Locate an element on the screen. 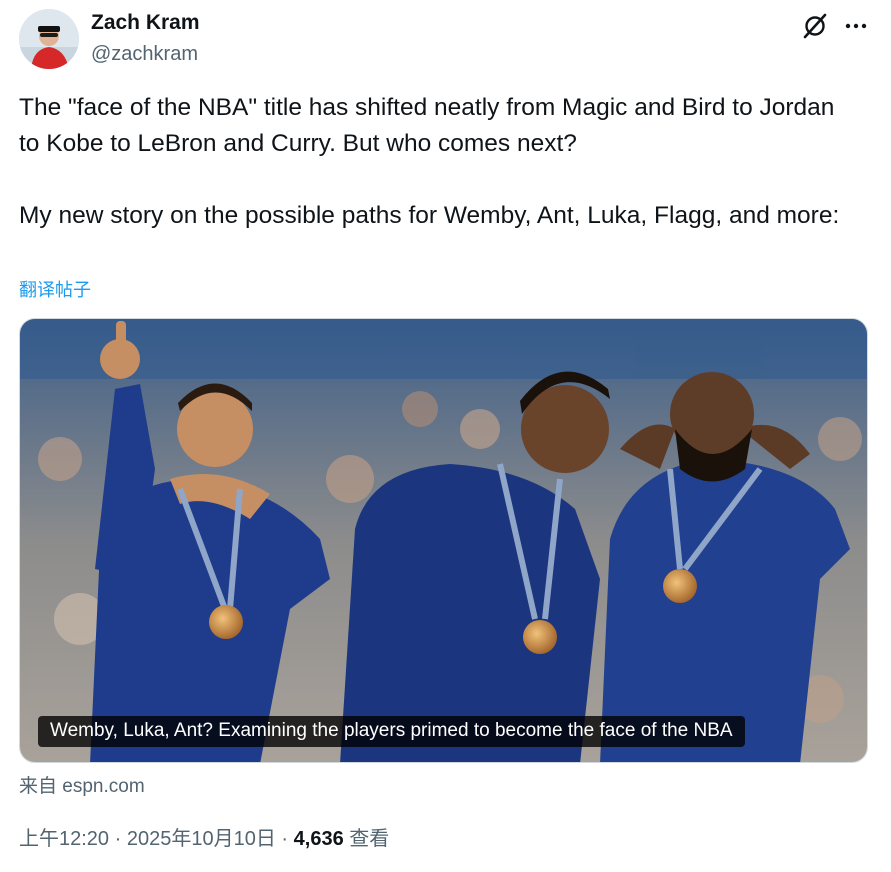 The height and width of the screenshot is (872, 891). more-horizontal-icon is located at coordinates (856, 26).